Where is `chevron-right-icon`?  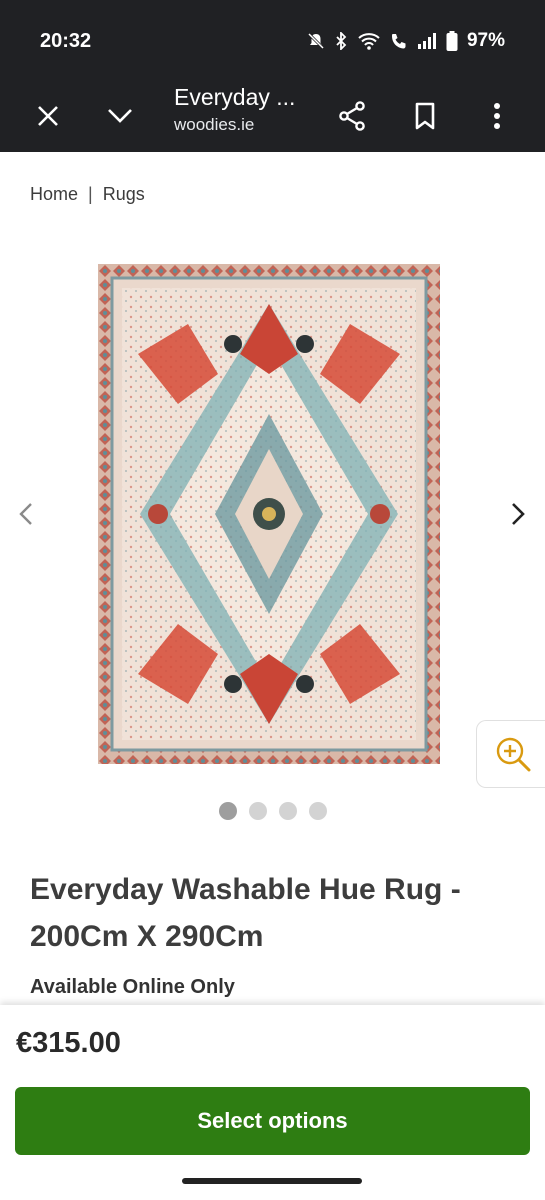 chevron-right-icon is located at coordinates (518, 514).